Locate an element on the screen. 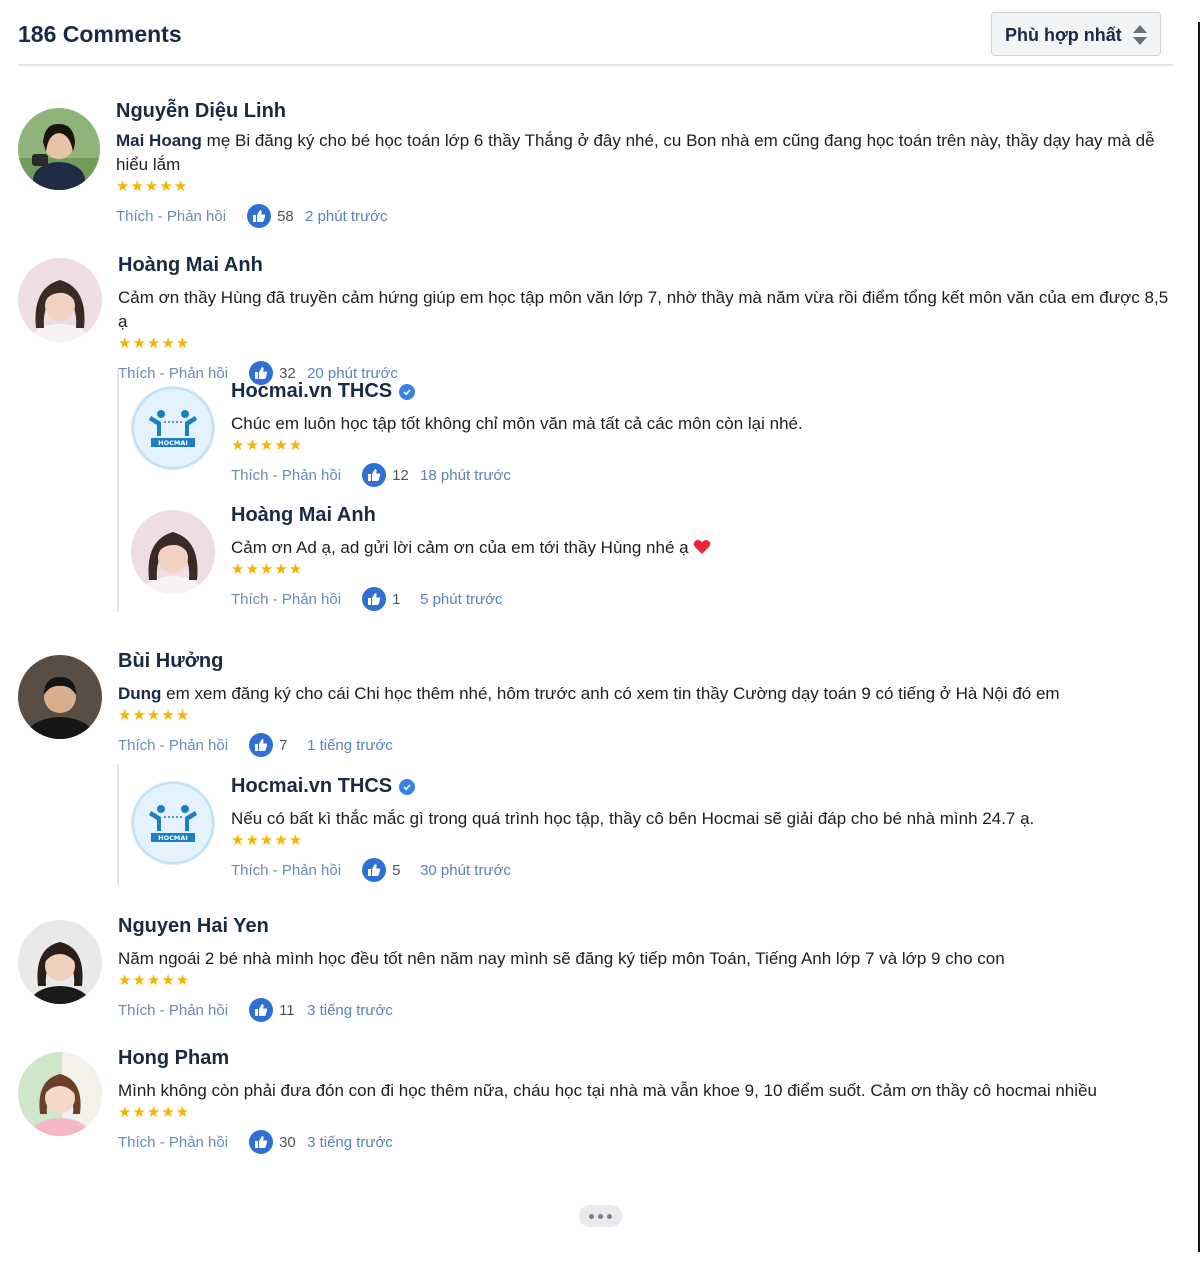 This screenshot has height=1268, width=1202. load-more-button is located at coordinates (600, 1216).